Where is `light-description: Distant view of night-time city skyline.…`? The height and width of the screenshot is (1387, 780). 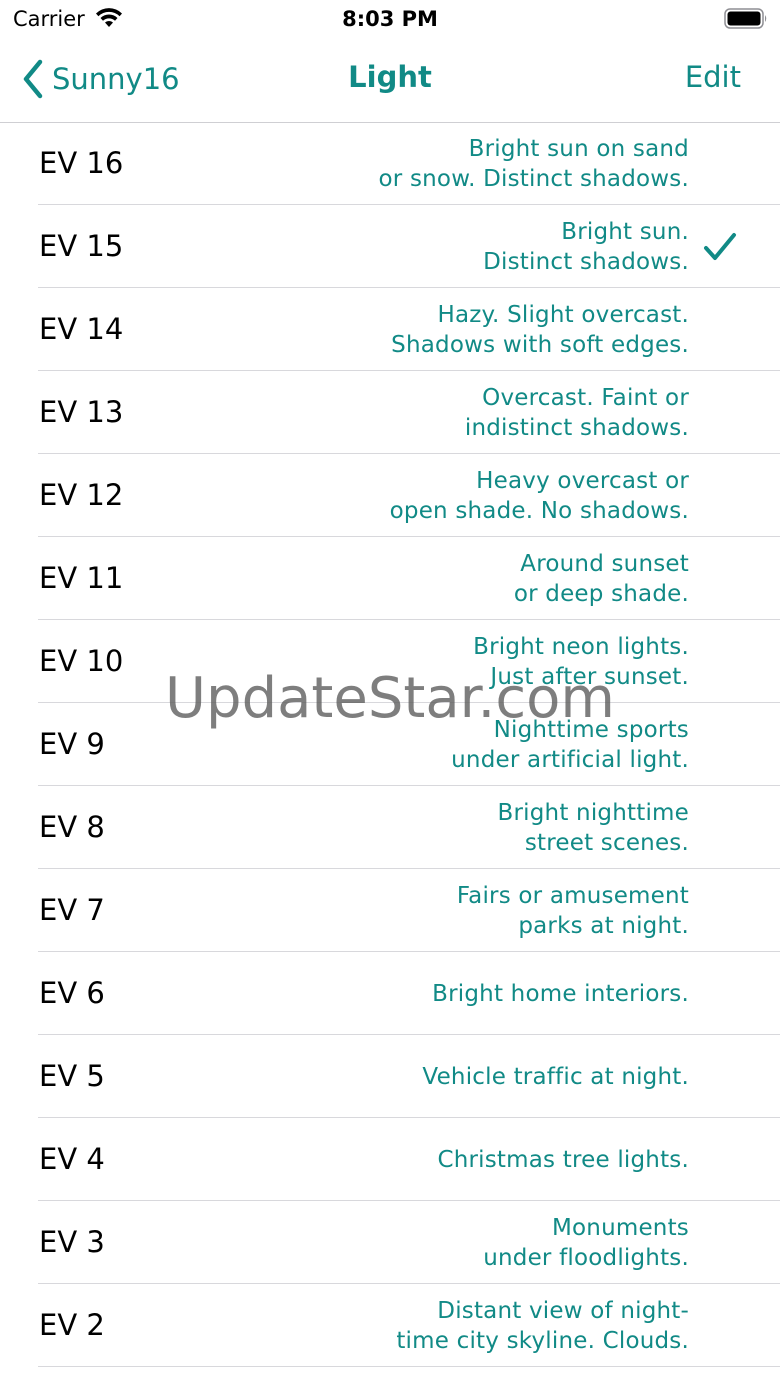 light-description: Distant view of night-time city skyline.… is located at coordinates (542, 1325).